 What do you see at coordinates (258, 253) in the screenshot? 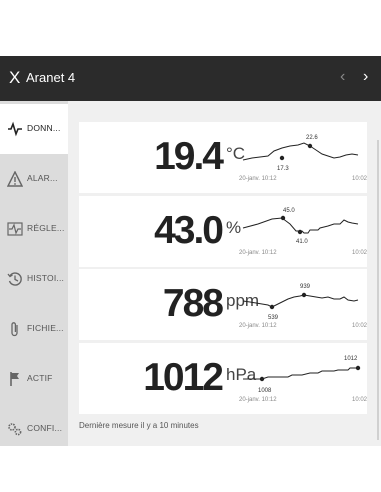
I see `humidity-time-start: 20-janv. 10:12` at bounding box center [258, 253].